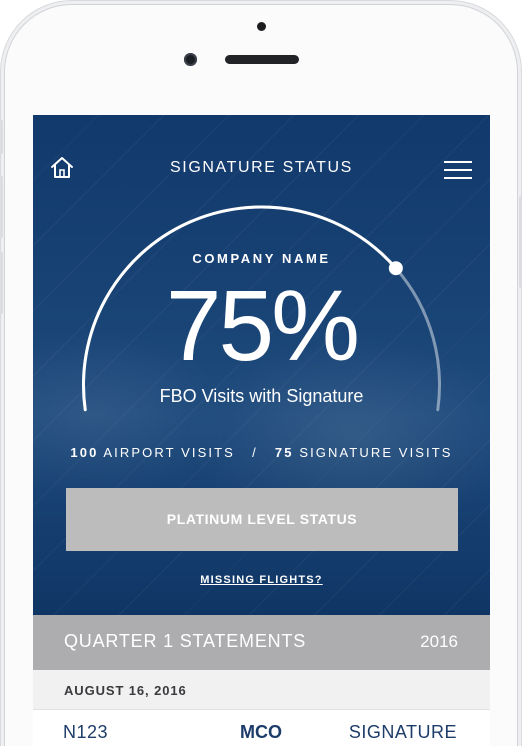 This screenshot has height=746, width=522. Describe the element at coordinates (376, 452) in the screenshot. I see `signature-visits-label: SIGNATURE VISITS` at that location.